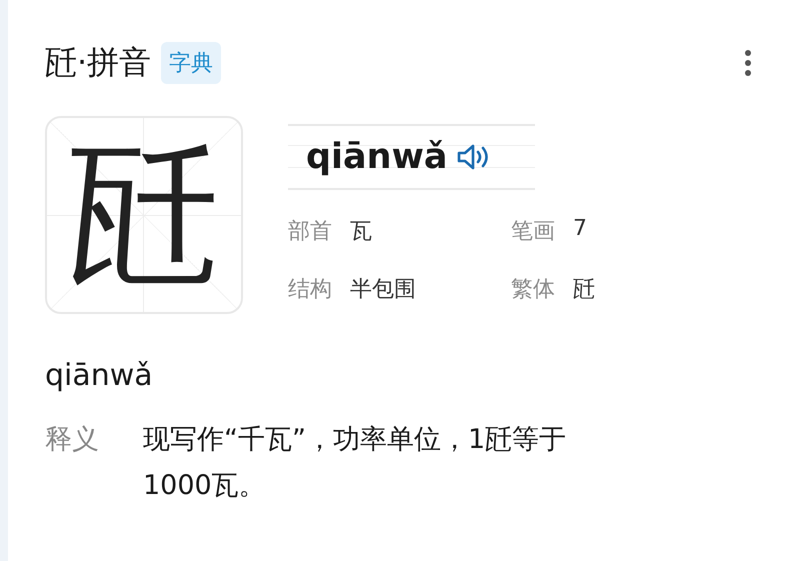 This screenshot has width=800, height=561. Describe the element at coordinates (377, 157) in the screenshot. I see `pinyin-text: qiānwǎ` at that location.